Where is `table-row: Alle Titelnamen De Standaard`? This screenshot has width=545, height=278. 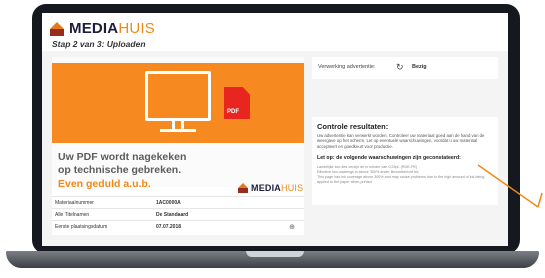
table-row: Alle Titelnamen De Standaard is located at coordinates (178, 214).